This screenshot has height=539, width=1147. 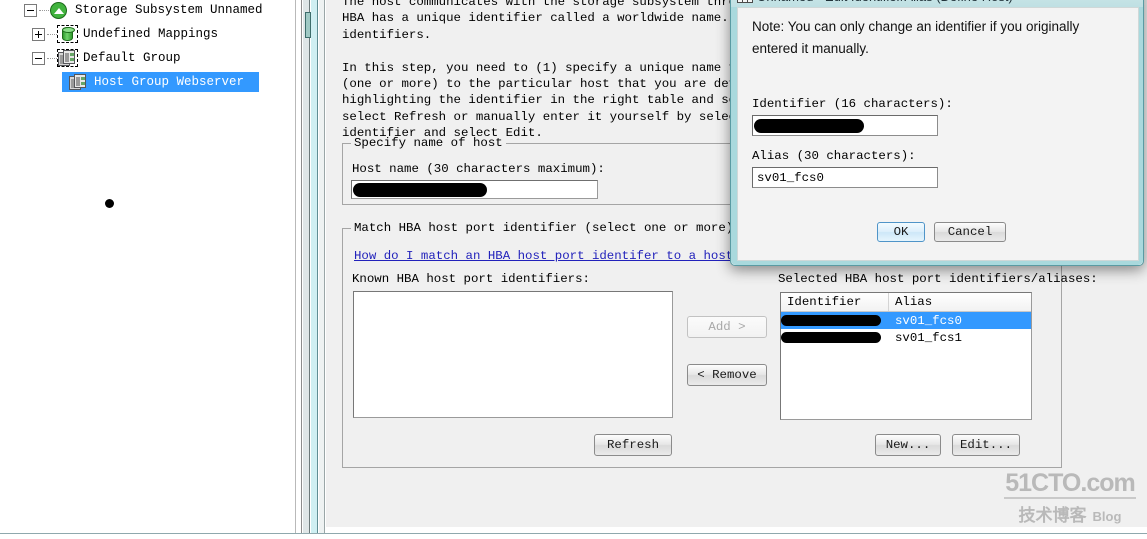 I want to click on vertical-scrollbar-thumb, so click(x=308, y=25).